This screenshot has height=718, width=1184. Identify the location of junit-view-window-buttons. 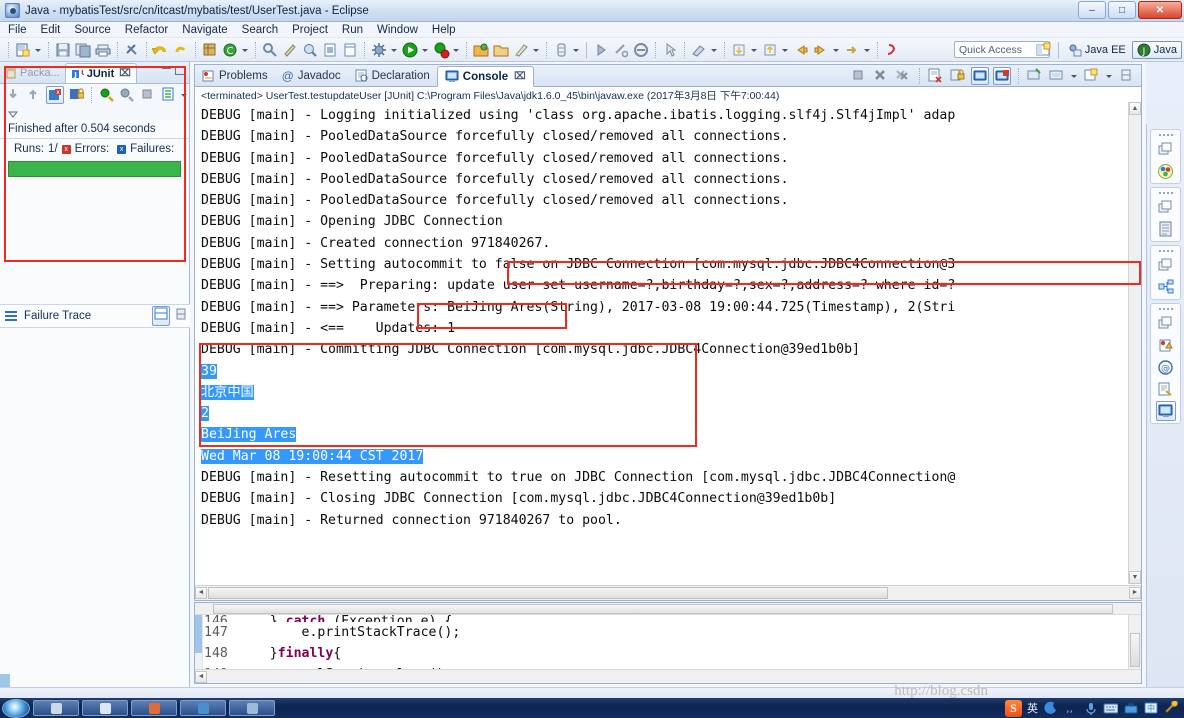
(174, 70).